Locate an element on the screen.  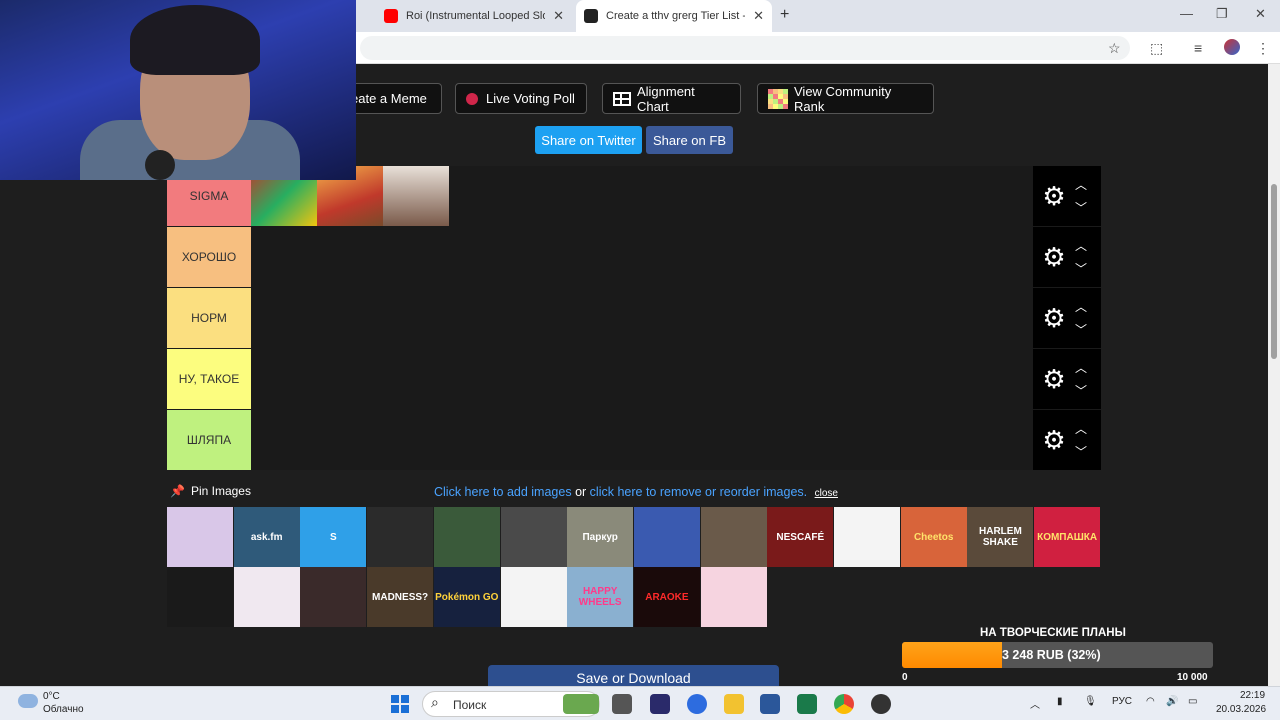
task-view-icon is located at coordinates (622, 704).